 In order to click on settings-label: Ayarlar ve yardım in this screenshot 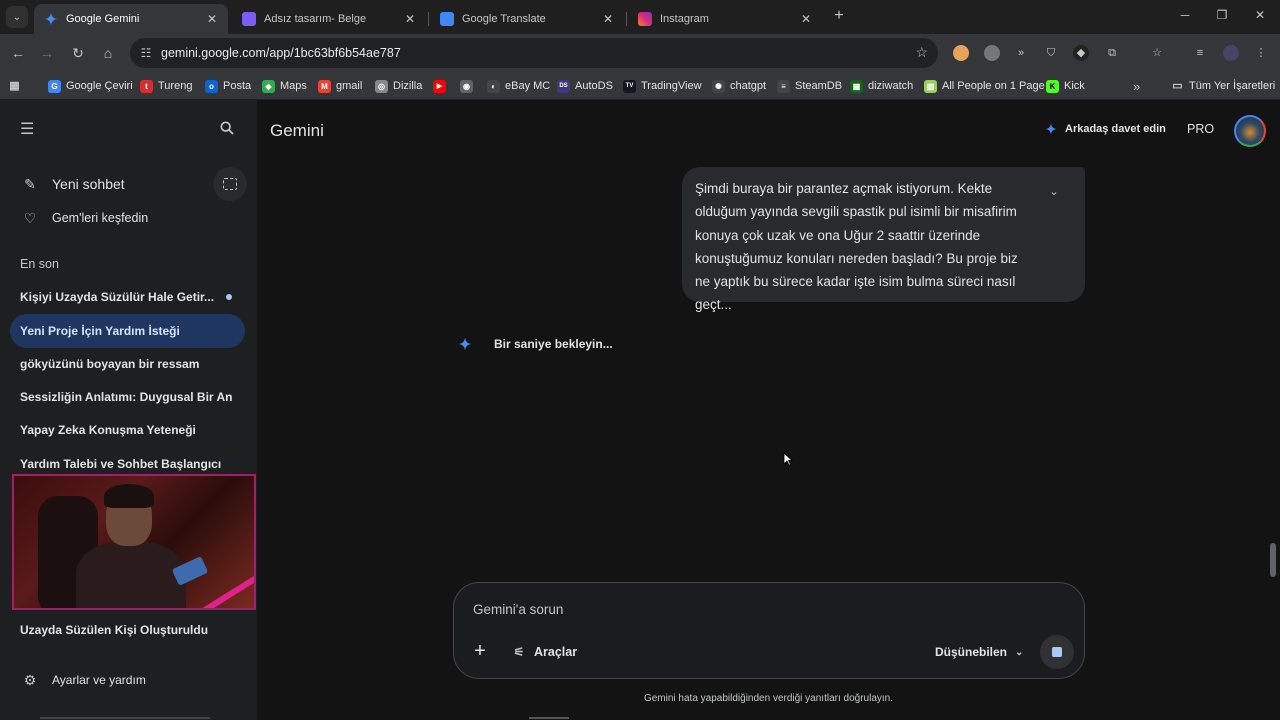, I will do `click(99, 680)`.